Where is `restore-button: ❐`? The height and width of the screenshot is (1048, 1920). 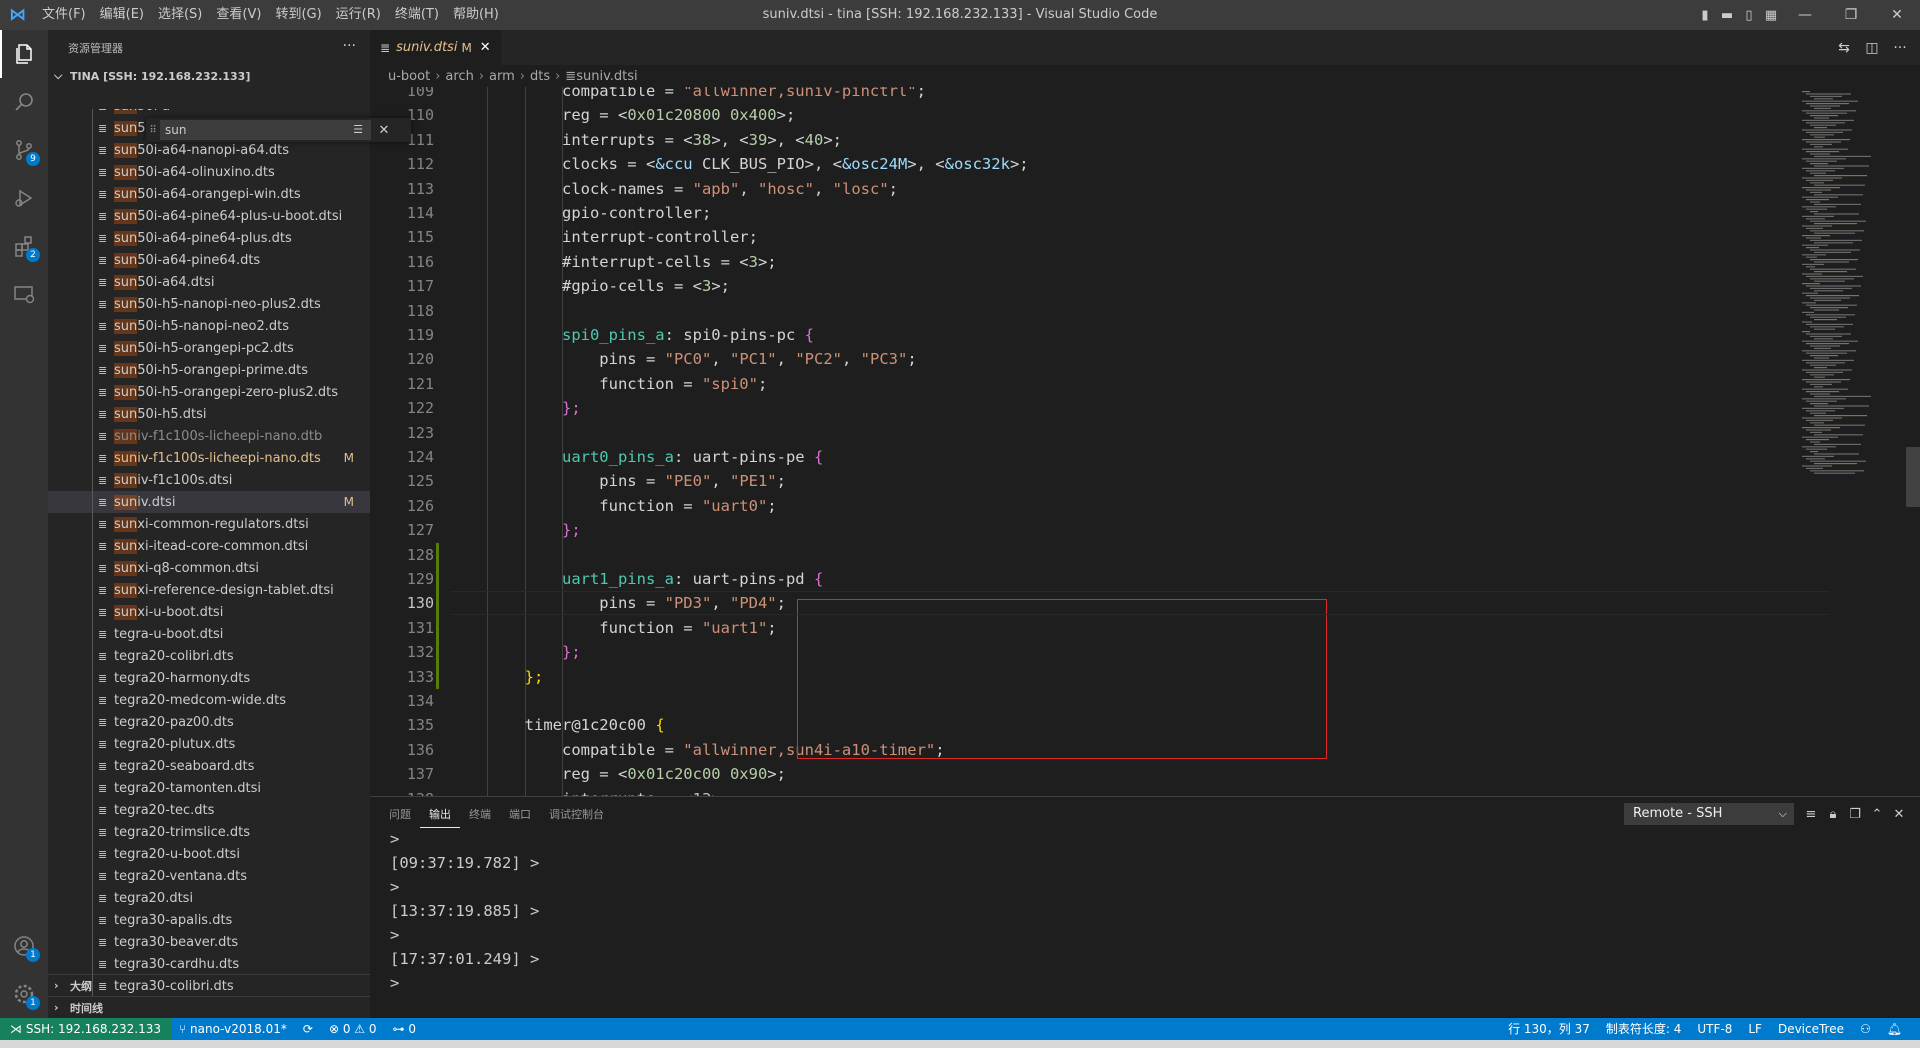 restore-button: ❐ is located at coordinates (1851, 15).